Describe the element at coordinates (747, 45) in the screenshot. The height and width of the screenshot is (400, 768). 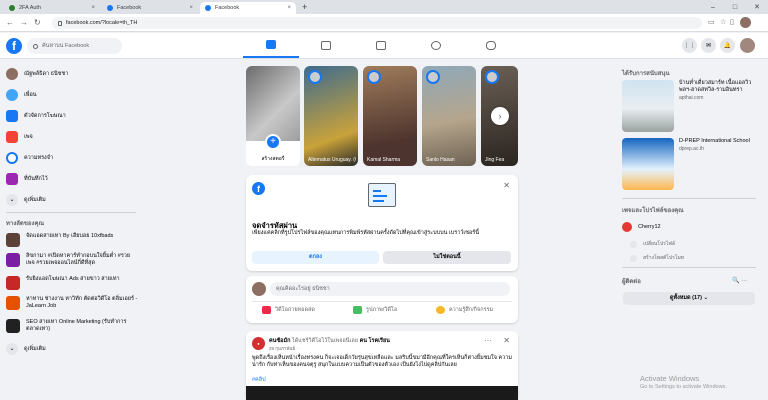
I see `account-avatar` at that location.